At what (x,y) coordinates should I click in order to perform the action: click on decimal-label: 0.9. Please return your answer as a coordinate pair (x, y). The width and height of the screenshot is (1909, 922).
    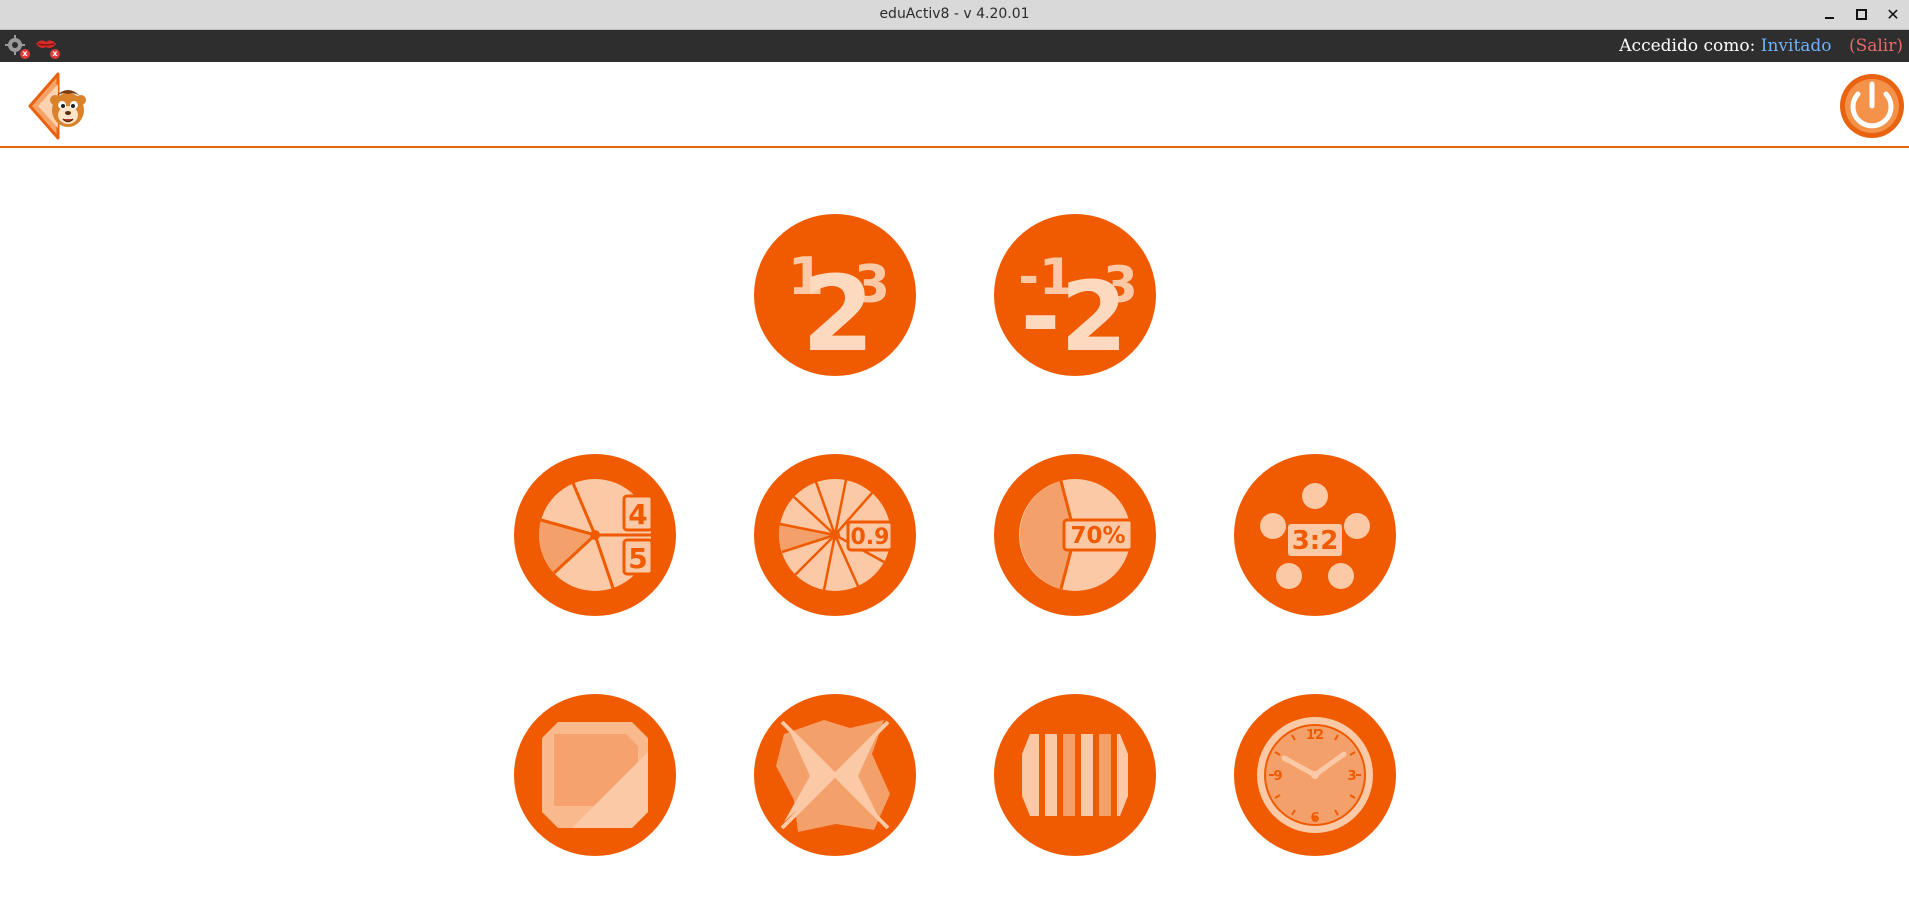
    Looking at the image, I should click on (870, 537).